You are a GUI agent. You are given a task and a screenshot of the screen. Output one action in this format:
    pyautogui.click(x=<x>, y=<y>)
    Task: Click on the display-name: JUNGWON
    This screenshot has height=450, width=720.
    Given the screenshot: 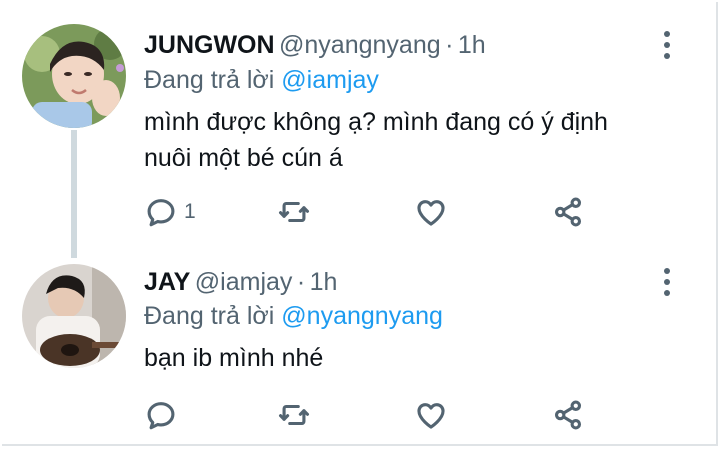 What is the action you would take?
    pyautogui.click(x=209, y=45)
    